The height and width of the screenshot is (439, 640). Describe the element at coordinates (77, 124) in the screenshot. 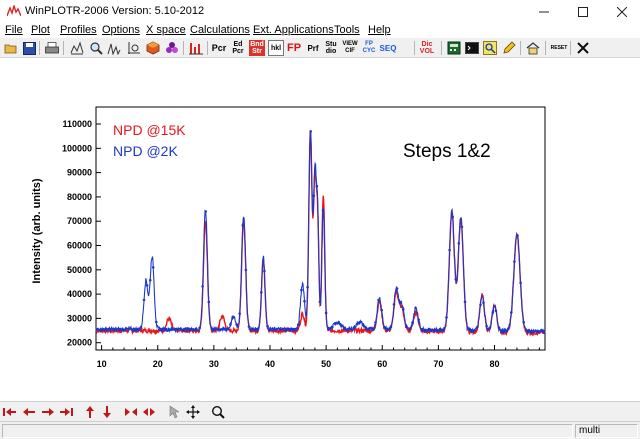

I see `y-tick-label: 110000` at that location.